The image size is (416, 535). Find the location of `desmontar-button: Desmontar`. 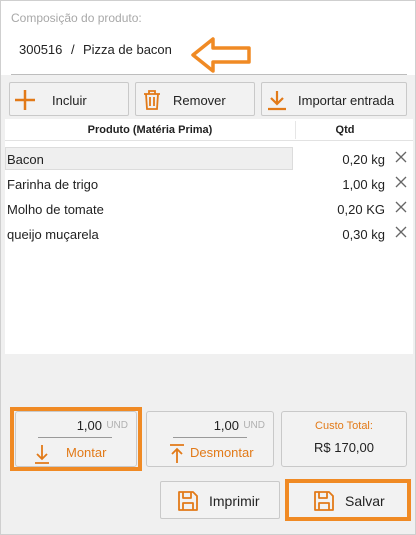

desmontar-button: Desmontar is located at coordinates (210, 454).